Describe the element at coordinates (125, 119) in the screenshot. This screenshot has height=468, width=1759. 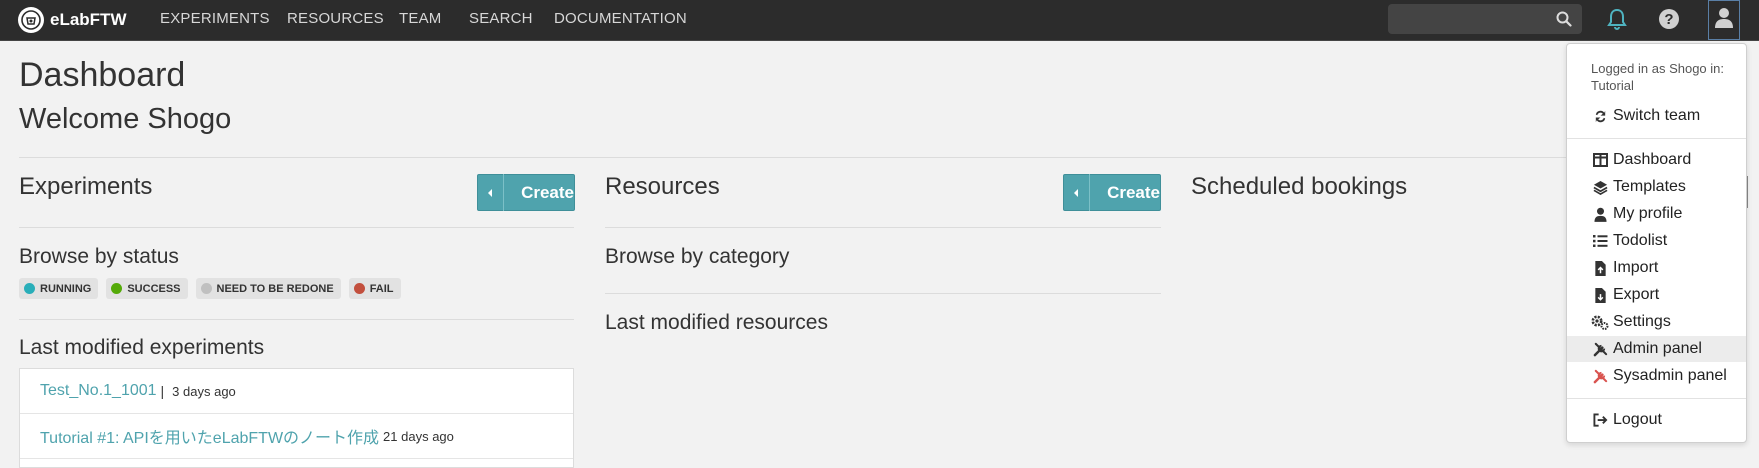
I see `welcome-heading: Welcome Shogo` at that location.